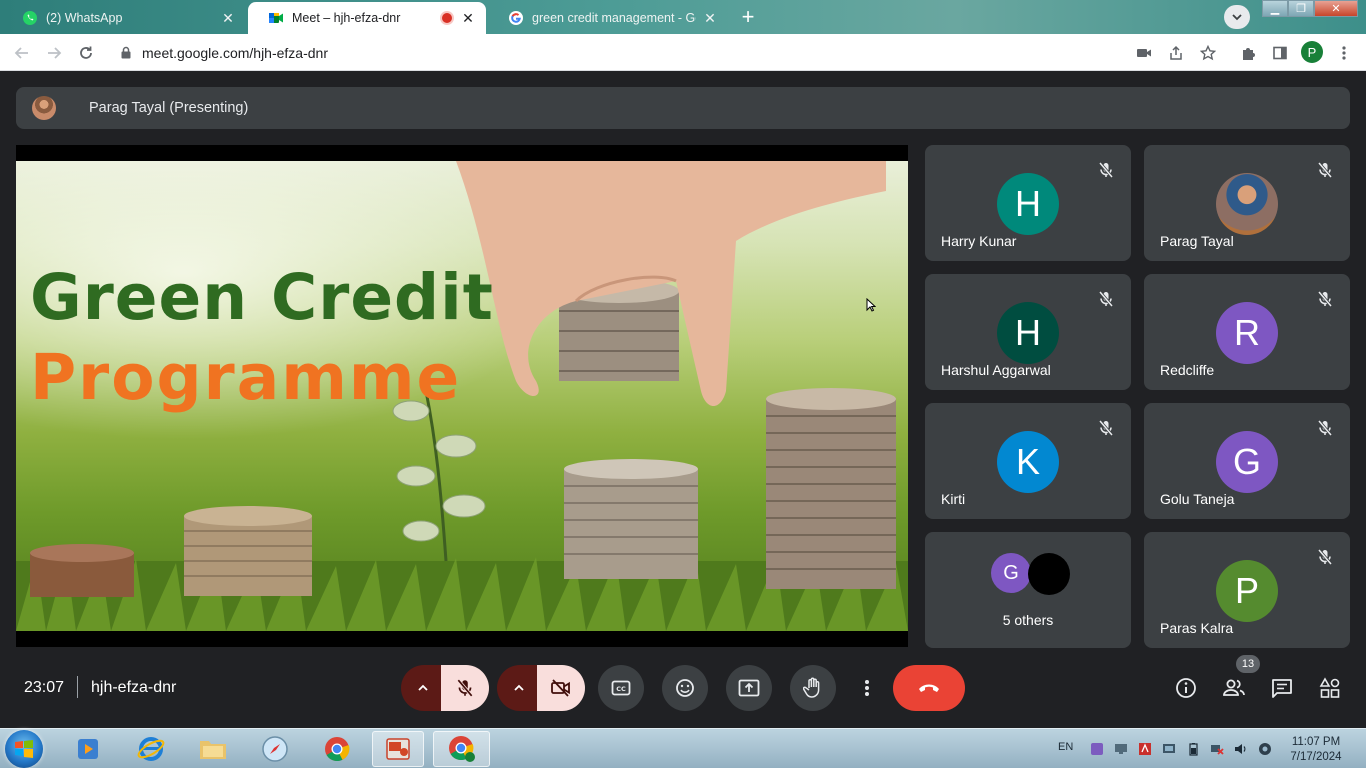  What do you see at coordinates (1028, 332) in the screenshot?
I see `participant-tile: H Harshul Aggarwal` at bounding box center [1028, 332].